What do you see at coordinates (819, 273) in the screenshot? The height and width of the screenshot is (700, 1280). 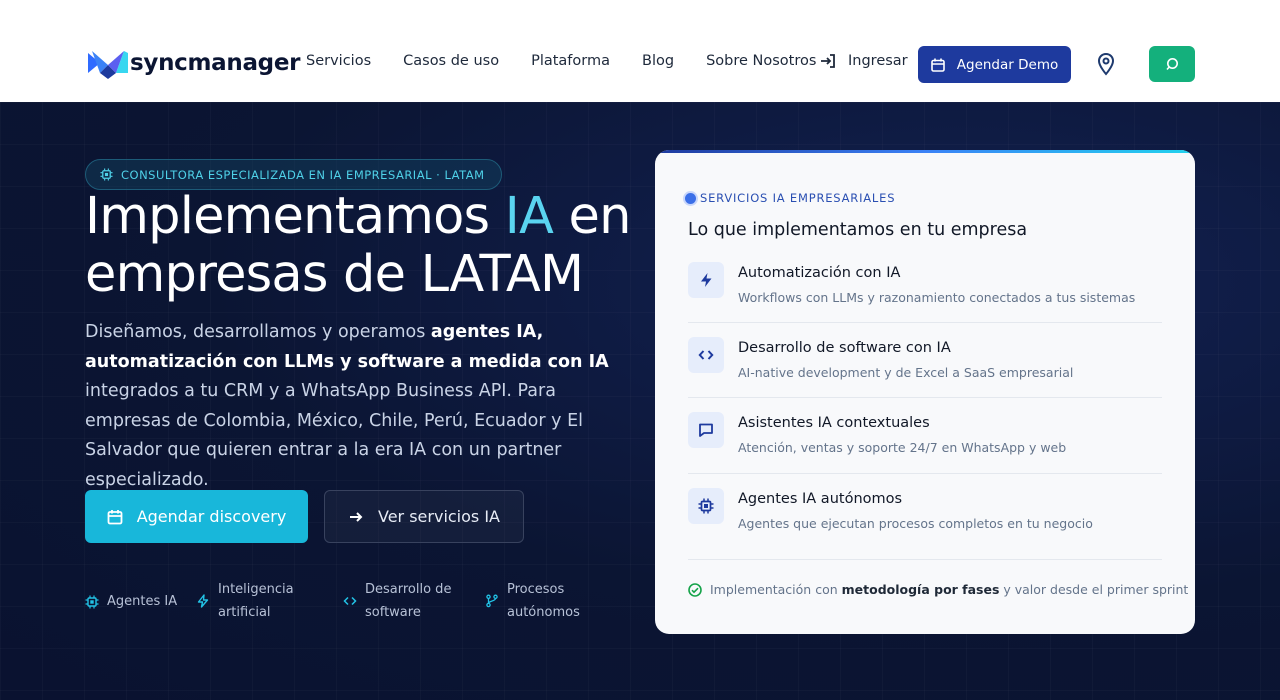 I see `service-name: Automatización con IA` at bounding box center [819, 273].